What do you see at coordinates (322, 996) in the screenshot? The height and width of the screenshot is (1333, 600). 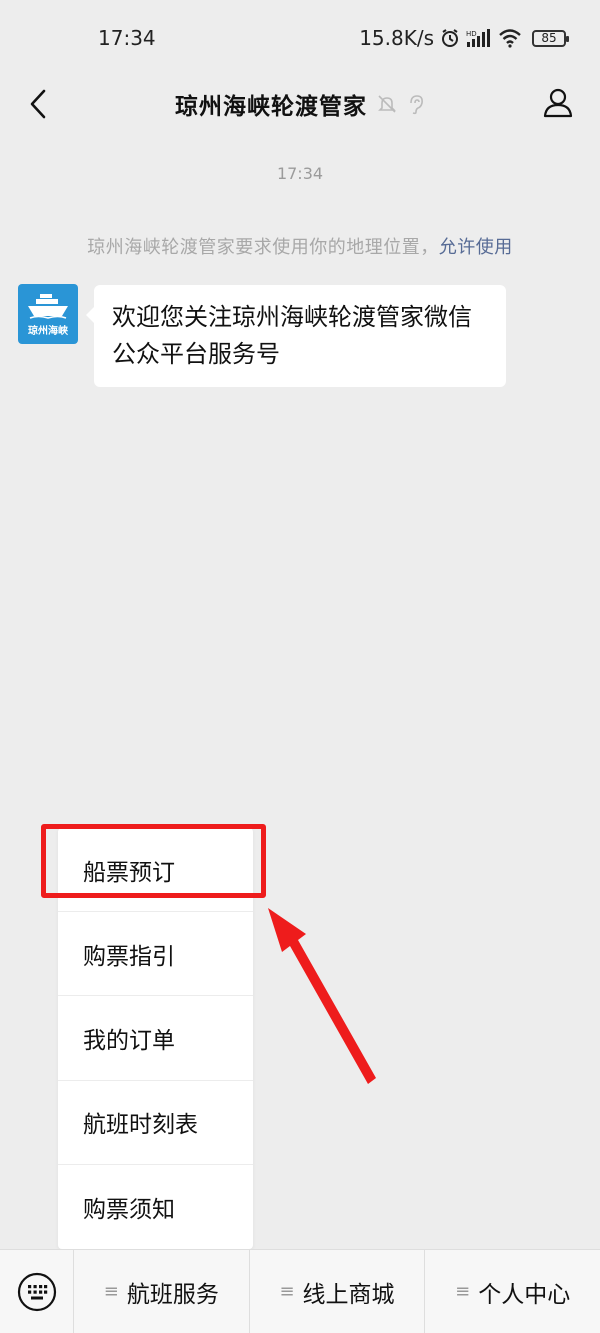 I see `pointer-arrow-icon` at bounding box center [322, 996].